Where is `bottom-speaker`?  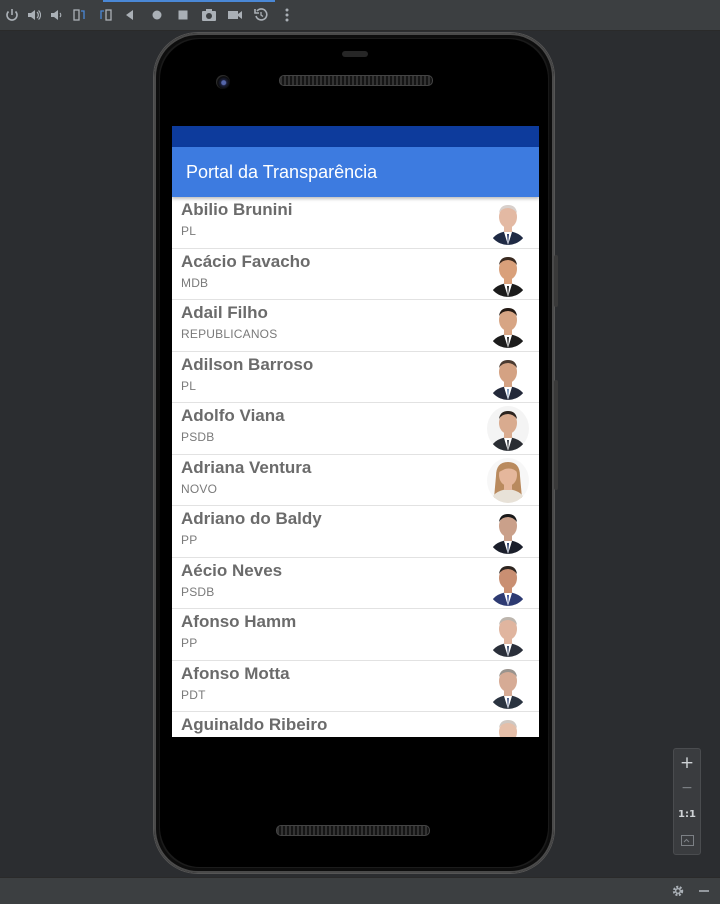 bottom-speaker is located at coordinates (353, 830).